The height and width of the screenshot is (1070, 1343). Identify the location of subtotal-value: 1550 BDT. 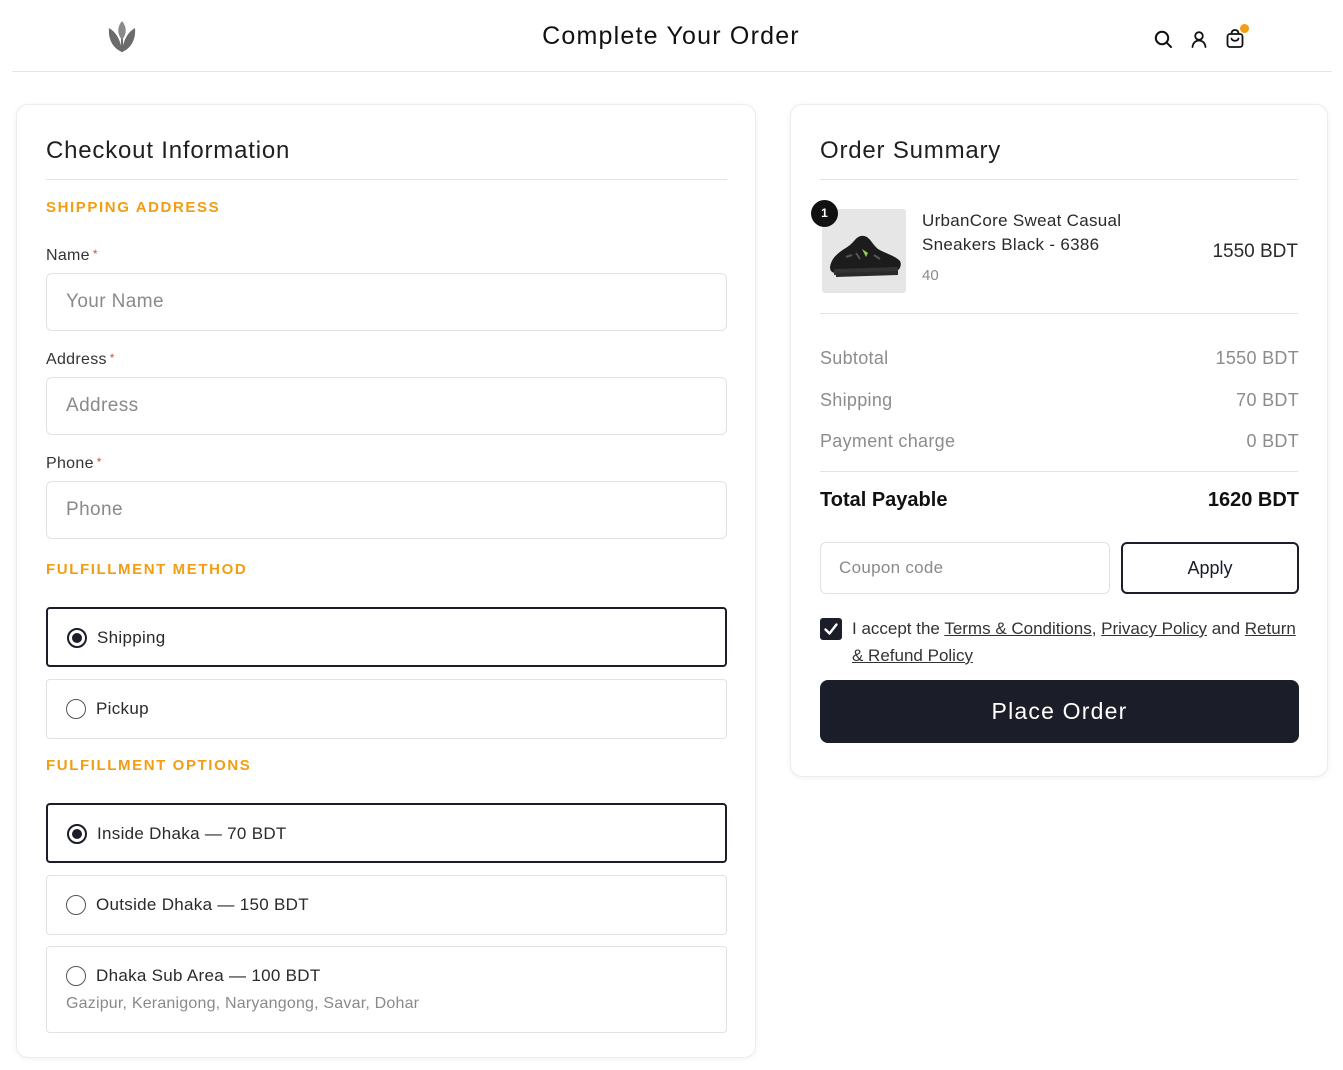
(1257, 358).